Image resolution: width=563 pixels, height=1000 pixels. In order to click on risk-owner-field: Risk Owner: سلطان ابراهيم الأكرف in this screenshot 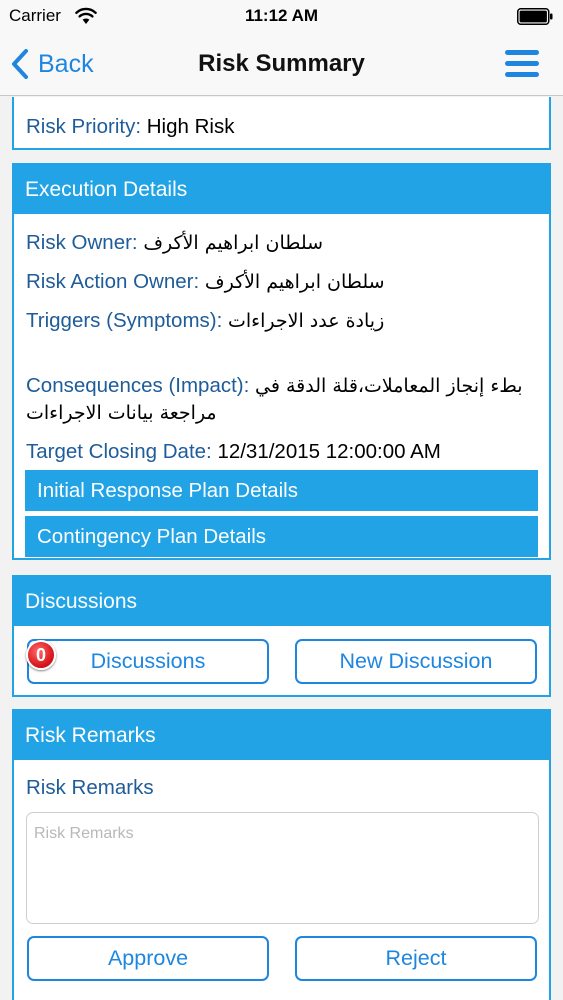, I will do `click(174, 243)`.